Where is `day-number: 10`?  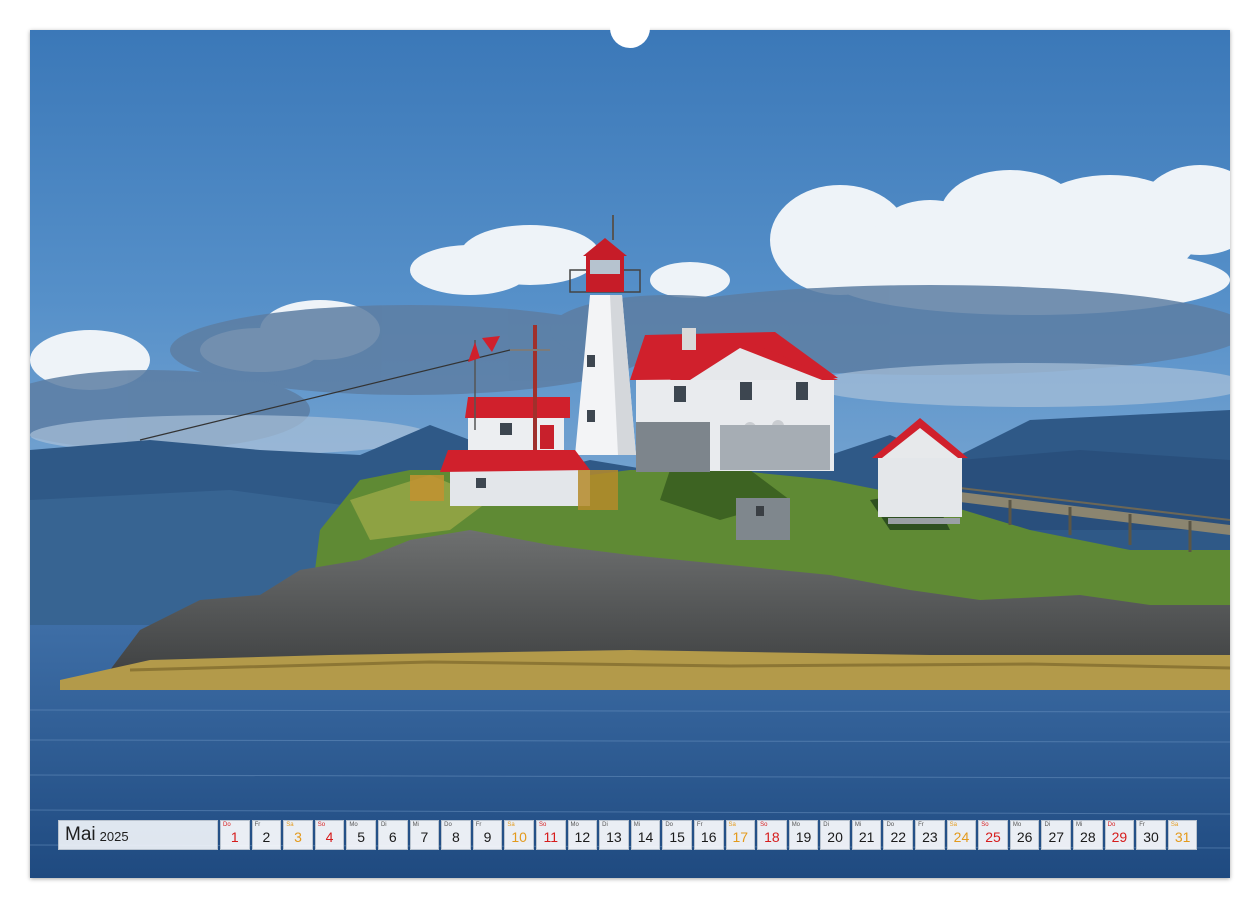 day-number: 10 is located at coordinates (519, 837).